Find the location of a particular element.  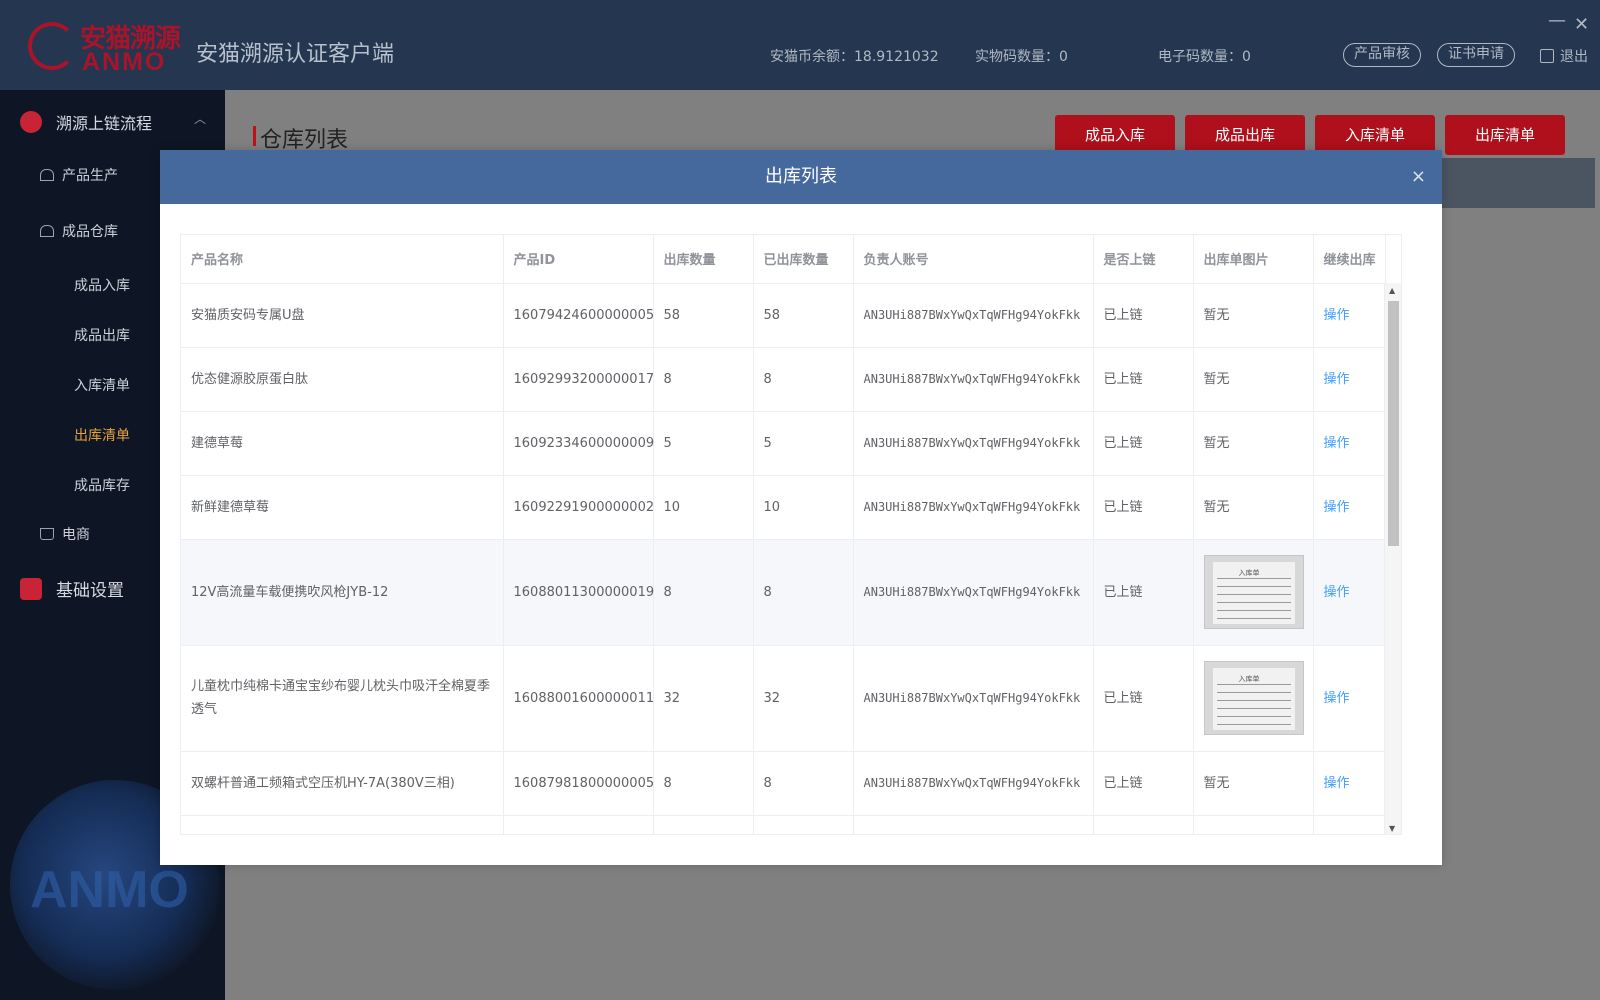

stock-out-button: 成品出库 is located at coordinates (1245, 135).